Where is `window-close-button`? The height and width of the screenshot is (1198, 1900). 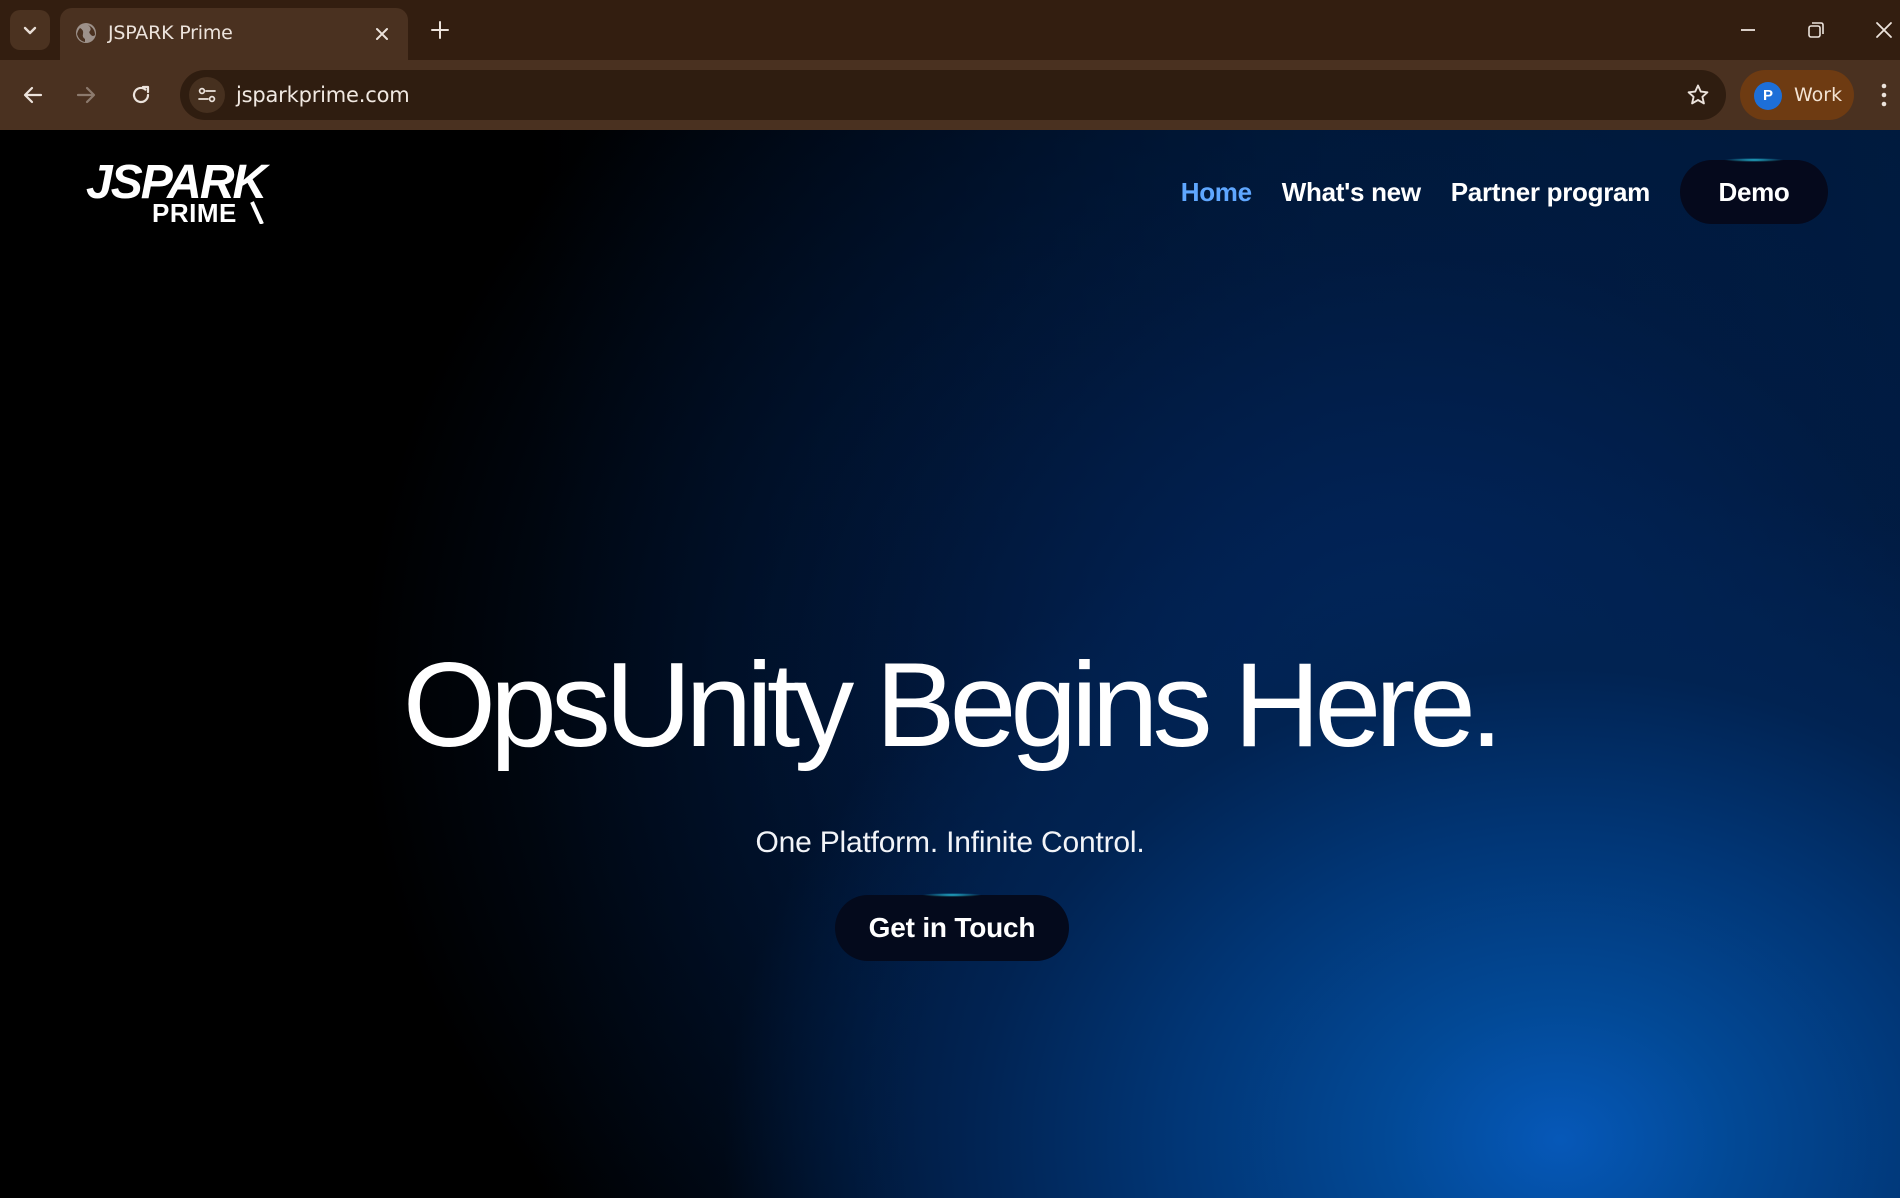
window-close-button is located at coordinates (1883, 30).